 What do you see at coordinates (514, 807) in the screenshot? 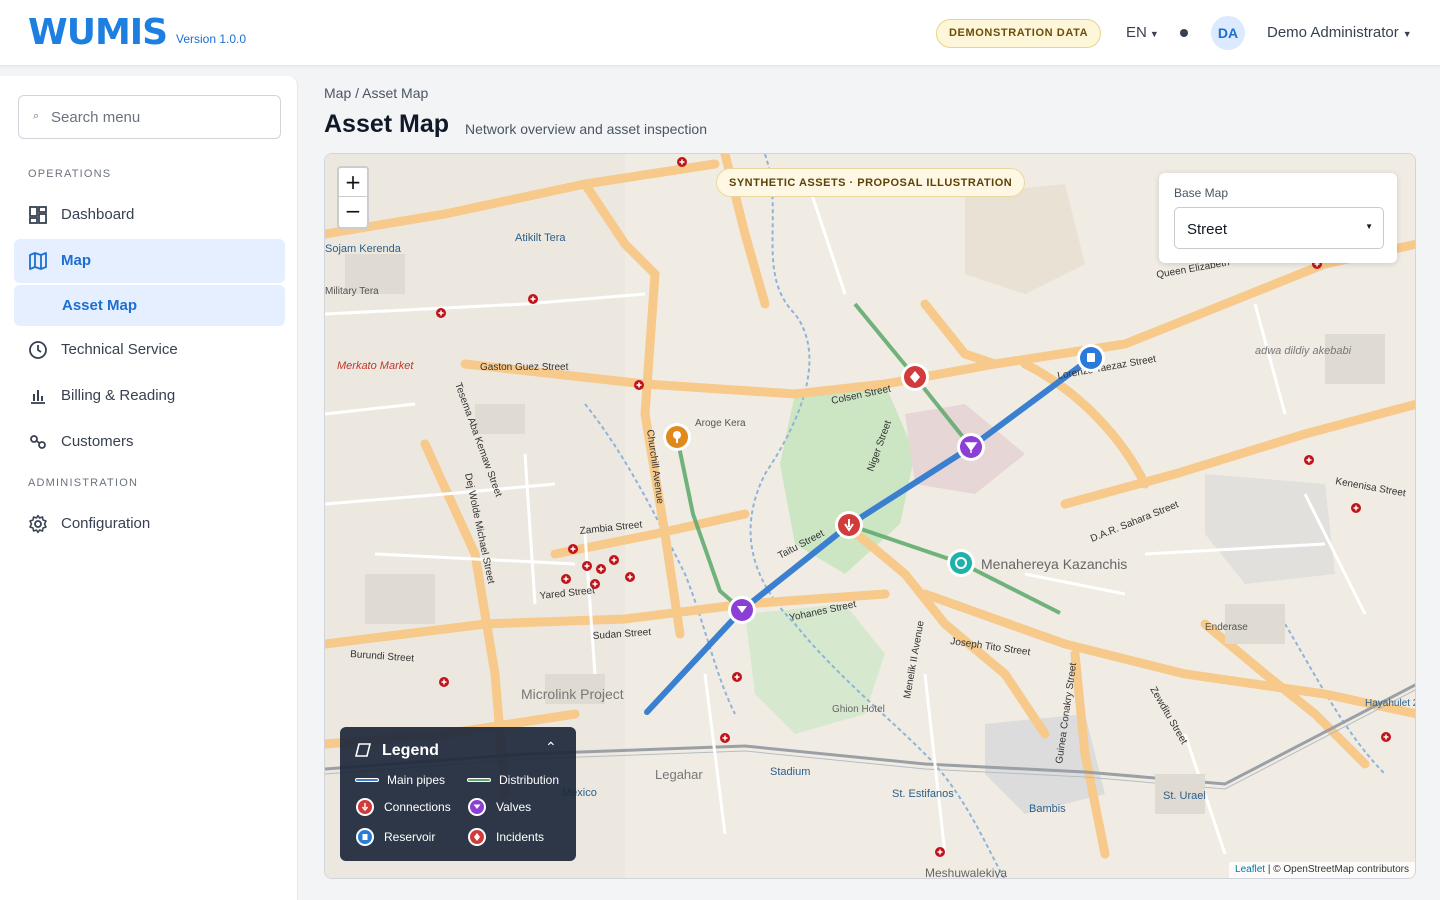
I see `legend-item-label: Valves` at bounding box center [514, 807].